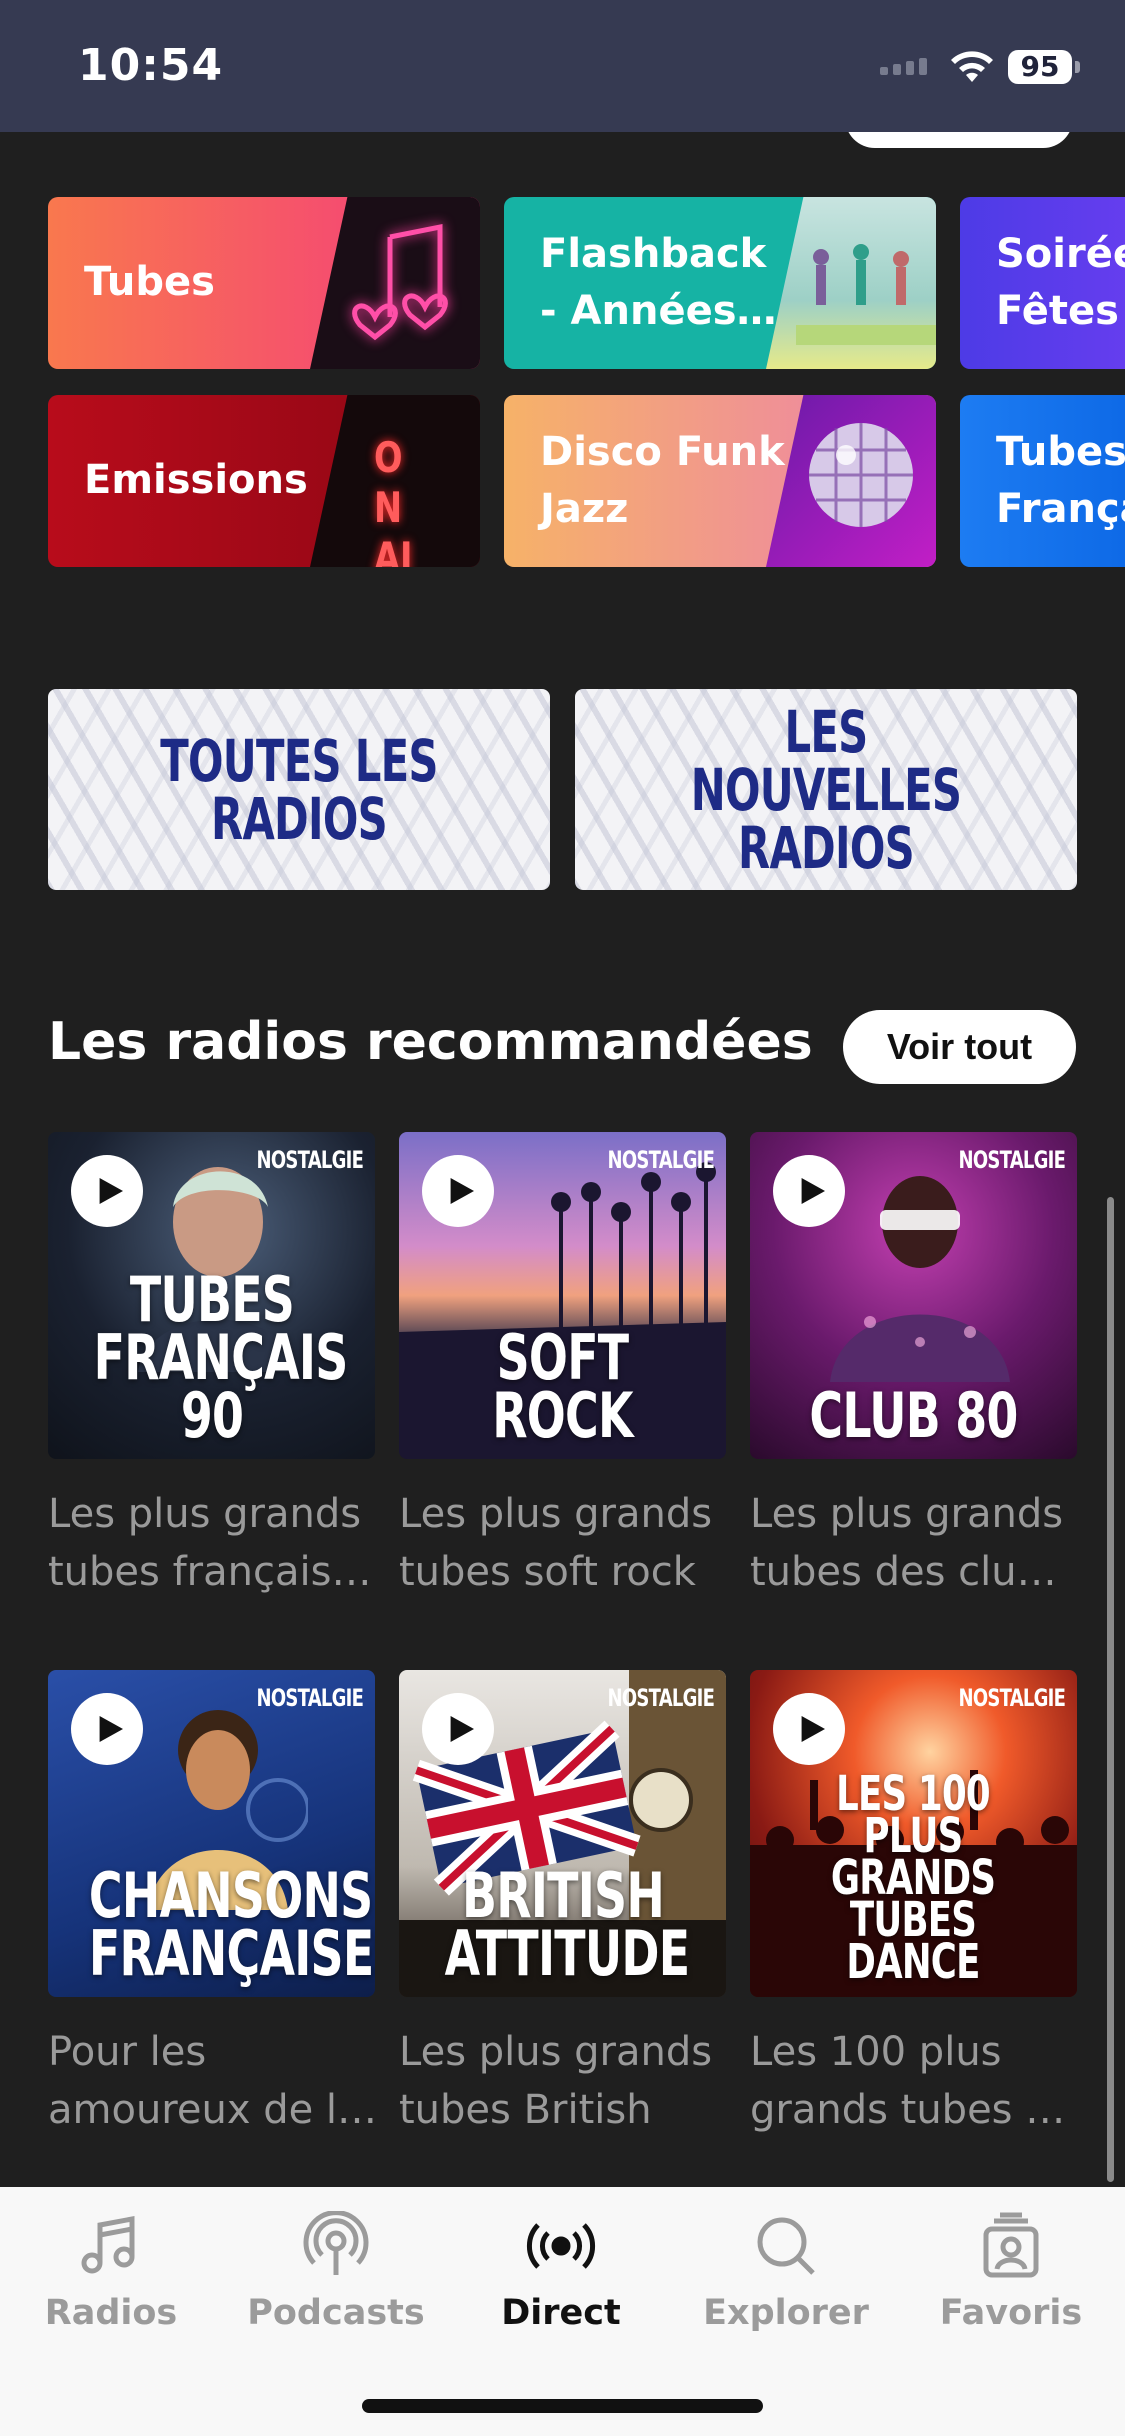 This screenshot has width=1125, height=2436. I want to click on tab-direct: Direct, so click(561, 2272).